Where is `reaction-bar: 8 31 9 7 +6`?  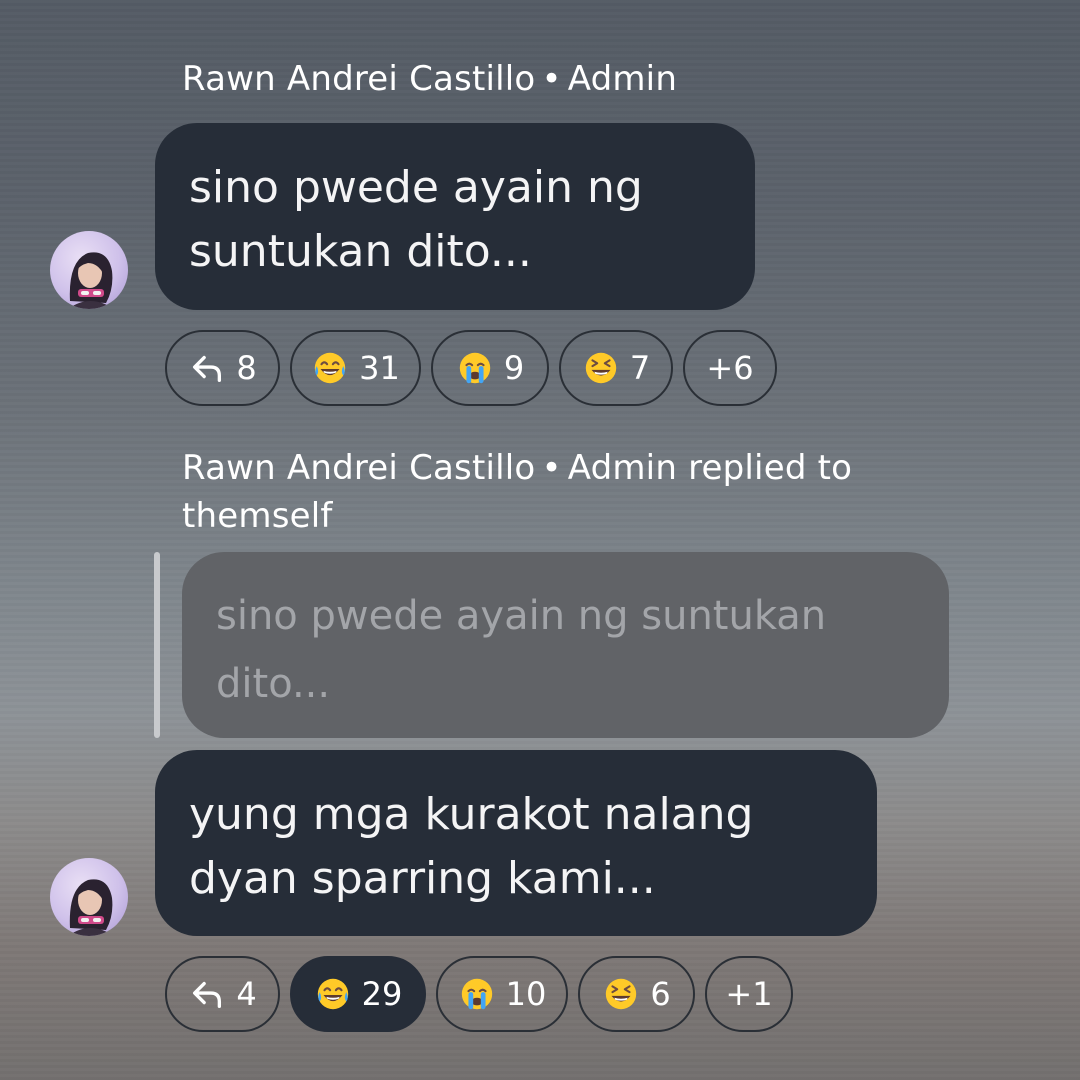
reaction-bar: 8 31 9 7 +6 is located at coordinates (471, 368).